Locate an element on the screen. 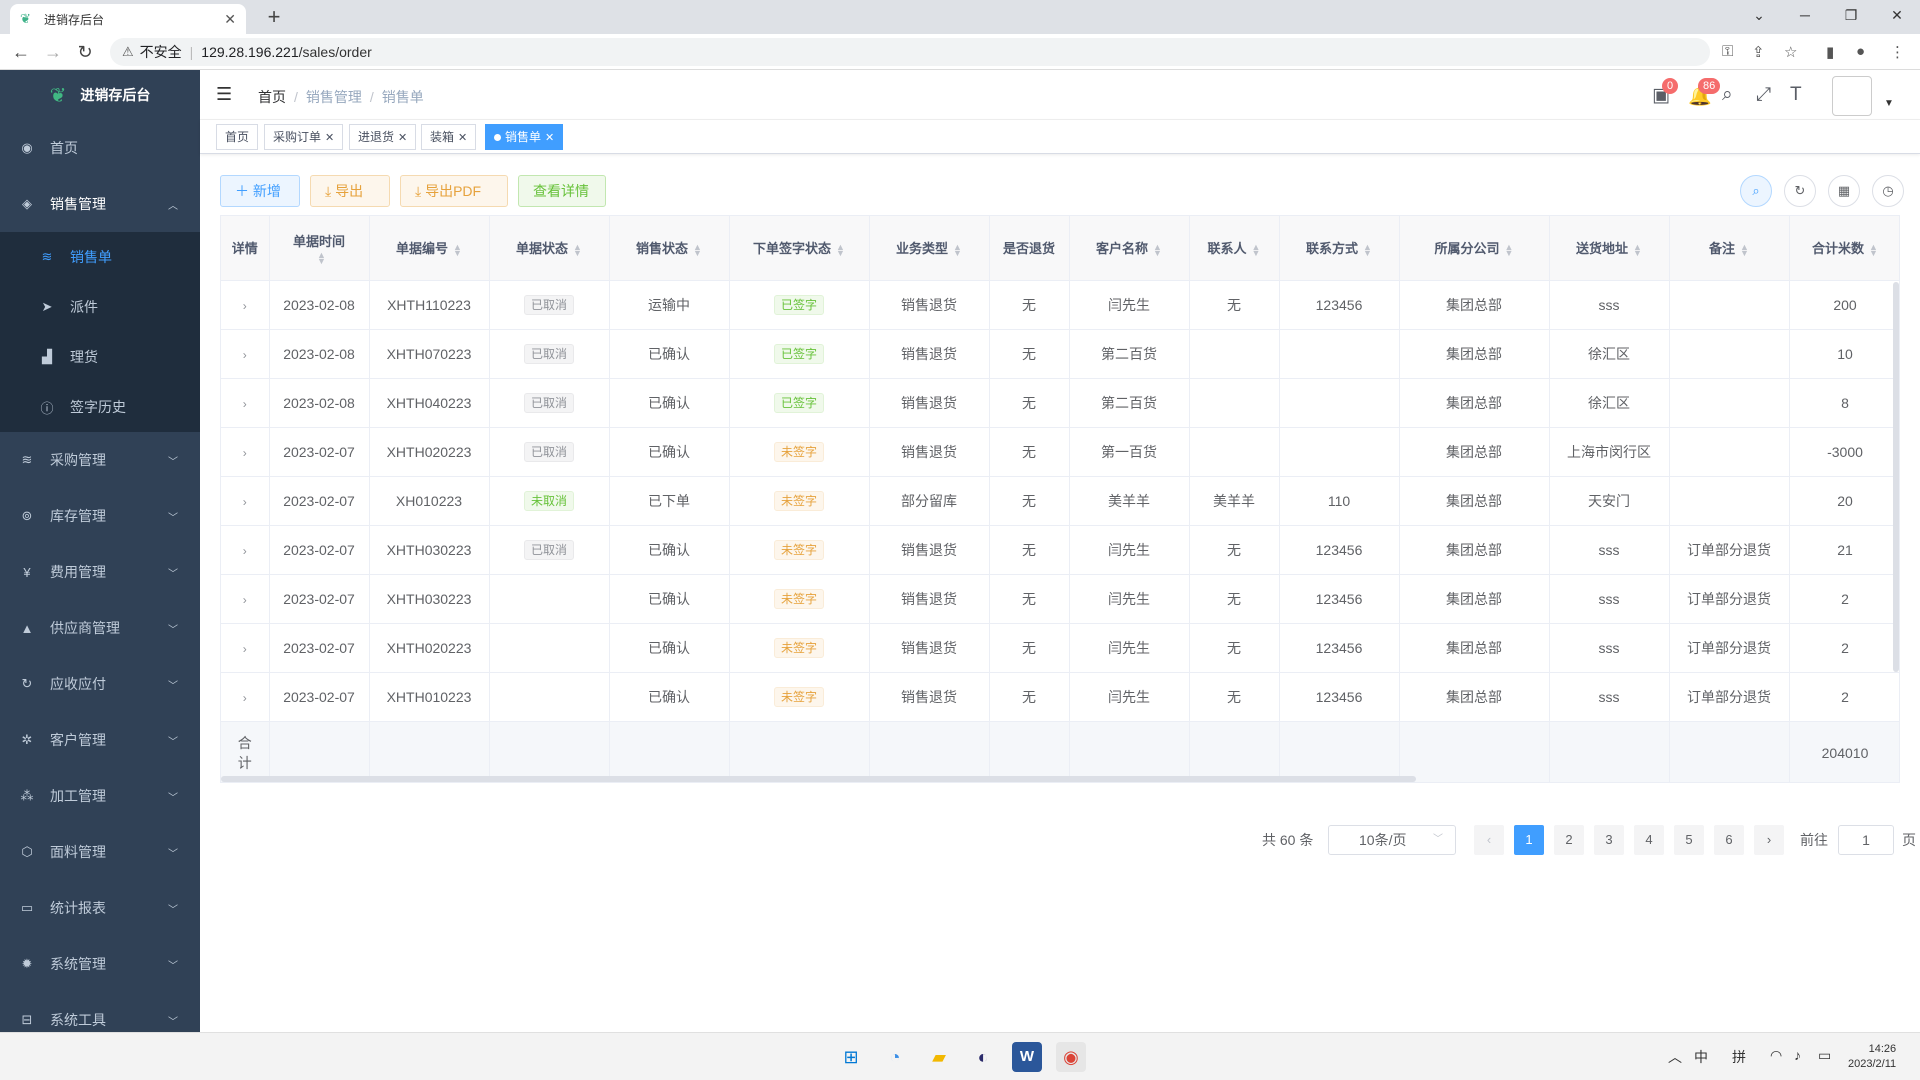 The height and width of the screenshot is (1080, 1920). sidebar-item-processing: ⁂ 加工管理 ﹀ is located at coordinates (100, 796).